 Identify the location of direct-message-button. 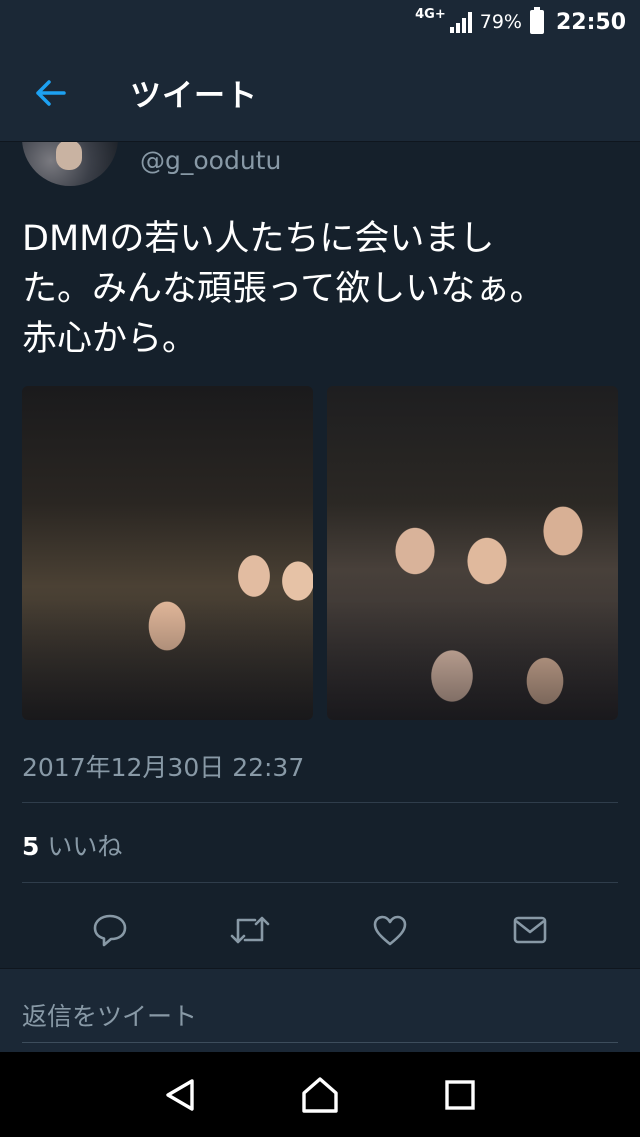
(530, 930).